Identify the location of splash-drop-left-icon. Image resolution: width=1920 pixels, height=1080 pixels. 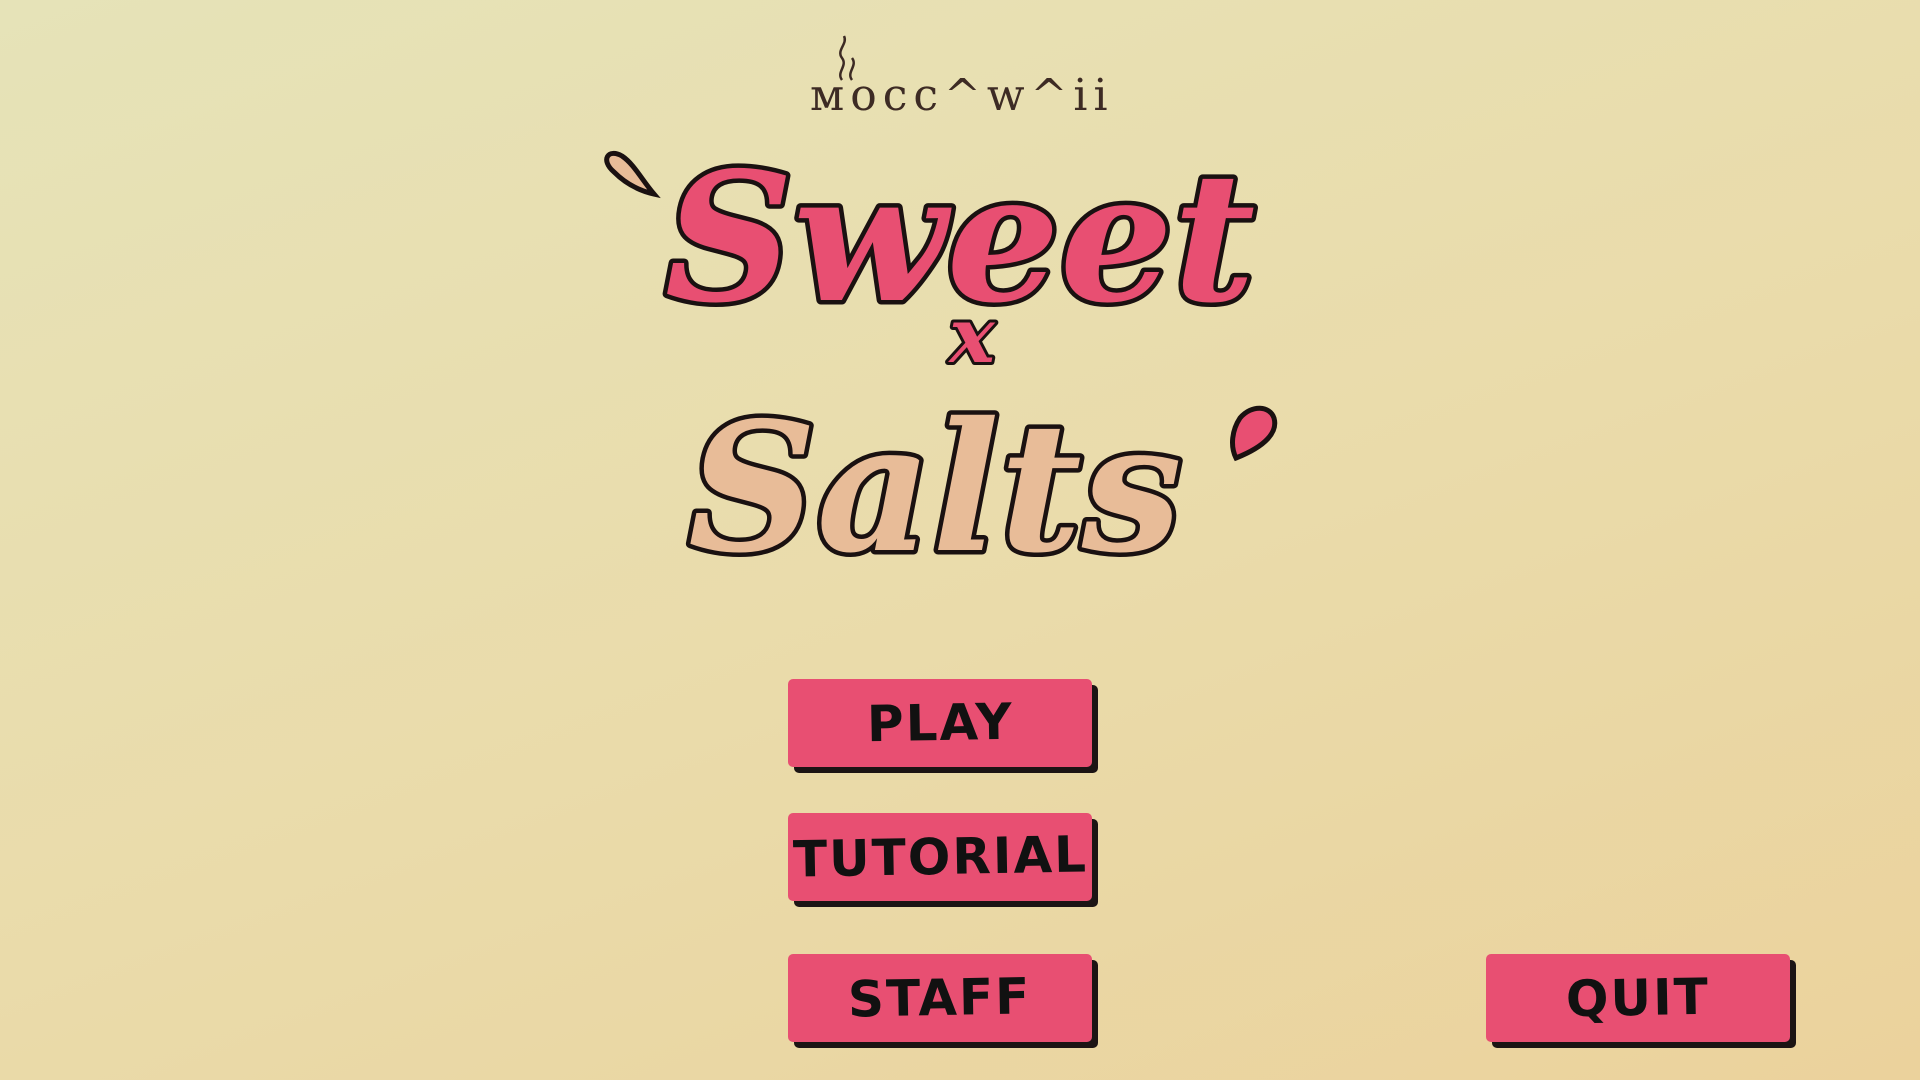
(632, 174).